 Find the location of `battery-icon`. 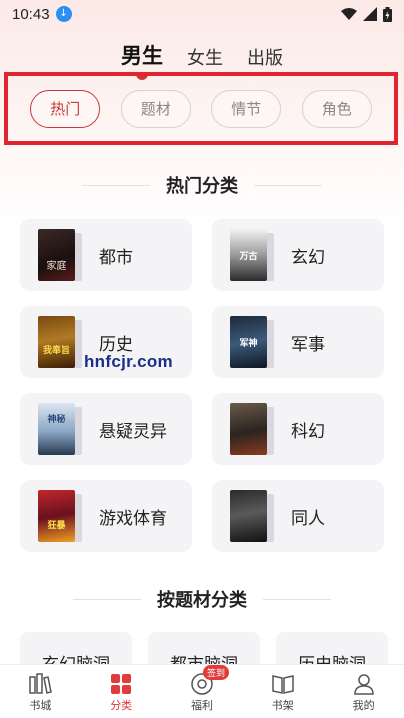

battery-icon is located at coordinates (387, 14).